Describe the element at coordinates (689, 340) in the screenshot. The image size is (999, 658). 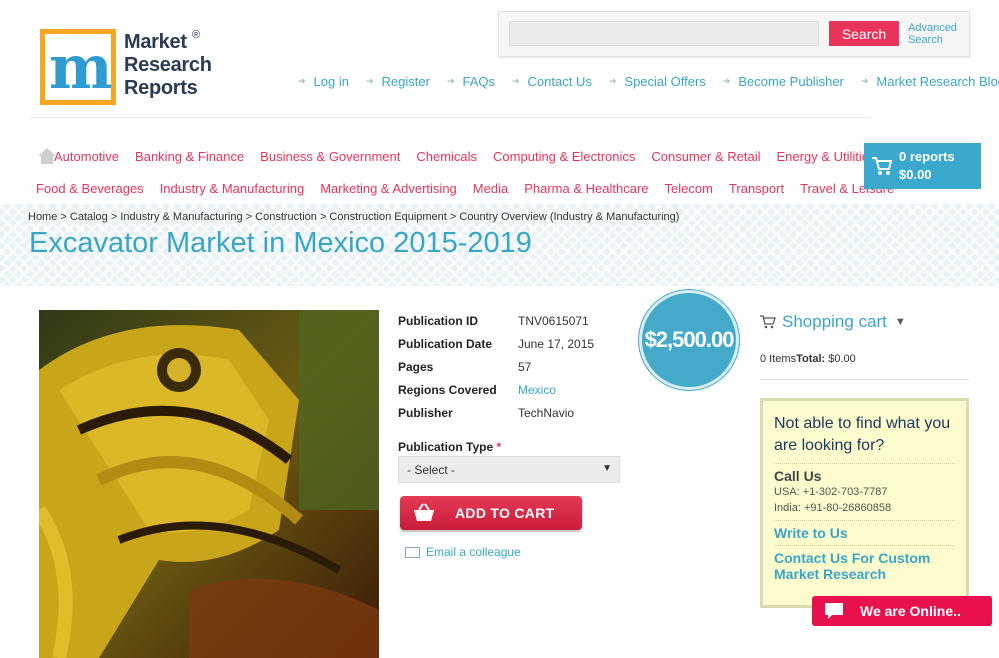
I see `price-badge: $2,500.00` at that location.